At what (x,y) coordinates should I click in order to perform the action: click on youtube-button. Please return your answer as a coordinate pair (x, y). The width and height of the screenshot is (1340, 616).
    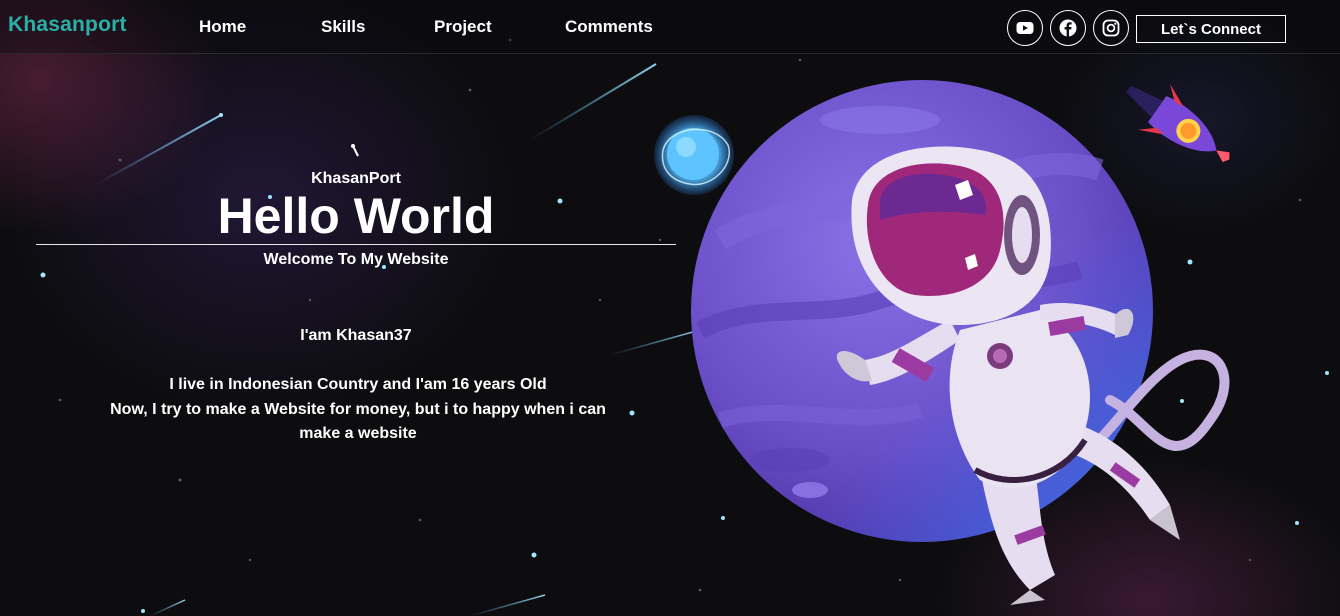
    Looking at the image, I should click on (1025, 28).